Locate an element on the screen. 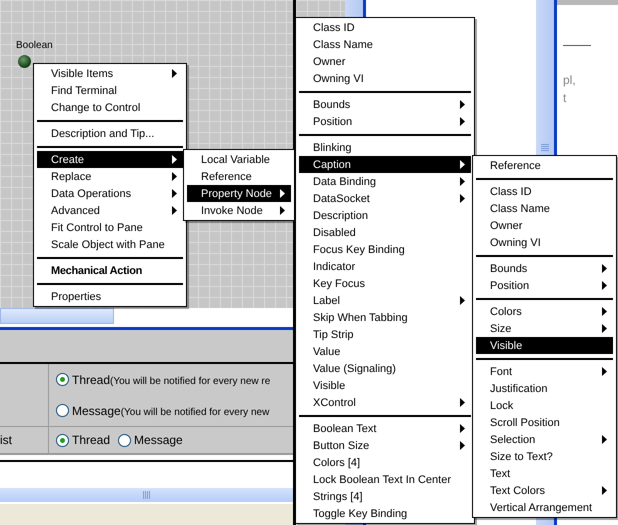  menu-item: Vertical Arrangement is located at coordinates (544, 507).